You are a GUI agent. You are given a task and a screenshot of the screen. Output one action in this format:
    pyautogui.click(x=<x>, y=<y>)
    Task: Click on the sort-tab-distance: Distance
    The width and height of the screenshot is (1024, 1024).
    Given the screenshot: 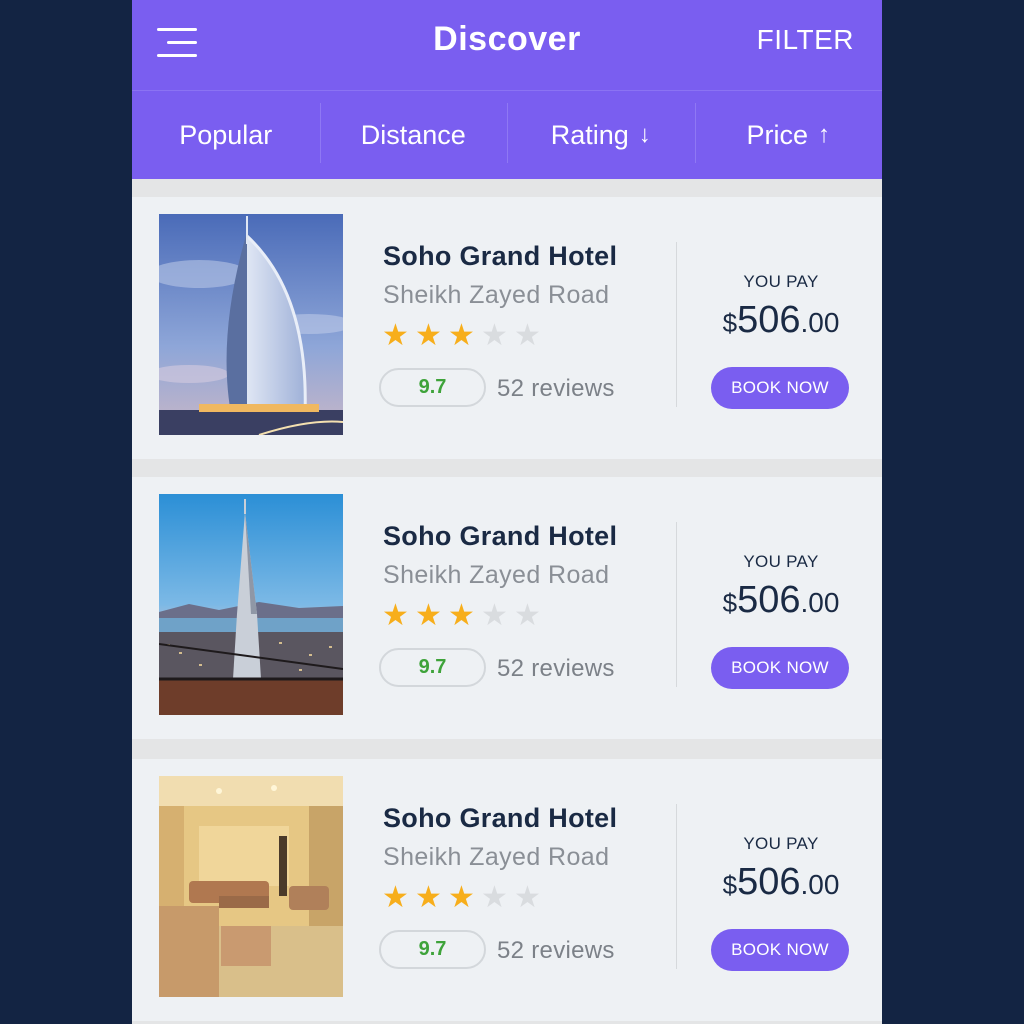 What is the action you would take?
    pyautogui.click(x=413, y=135)
    